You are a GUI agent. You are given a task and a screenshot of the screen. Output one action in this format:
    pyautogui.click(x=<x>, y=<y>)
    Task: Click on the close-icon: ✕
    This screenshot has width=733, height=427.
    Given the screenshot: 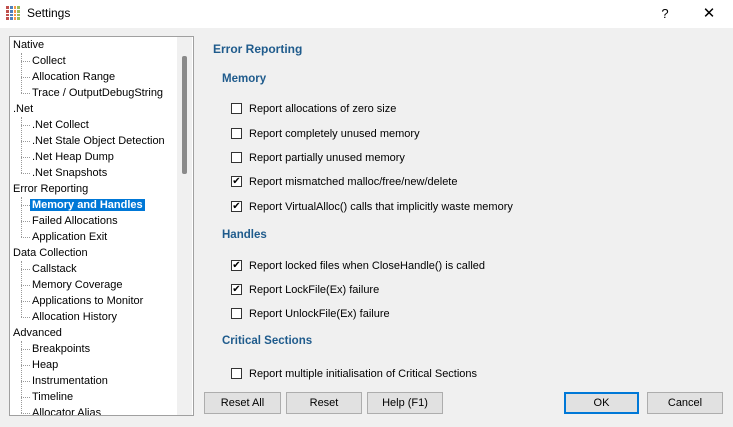 What is the action you would take?
    pyautogui.click(x=709, y=14)
    